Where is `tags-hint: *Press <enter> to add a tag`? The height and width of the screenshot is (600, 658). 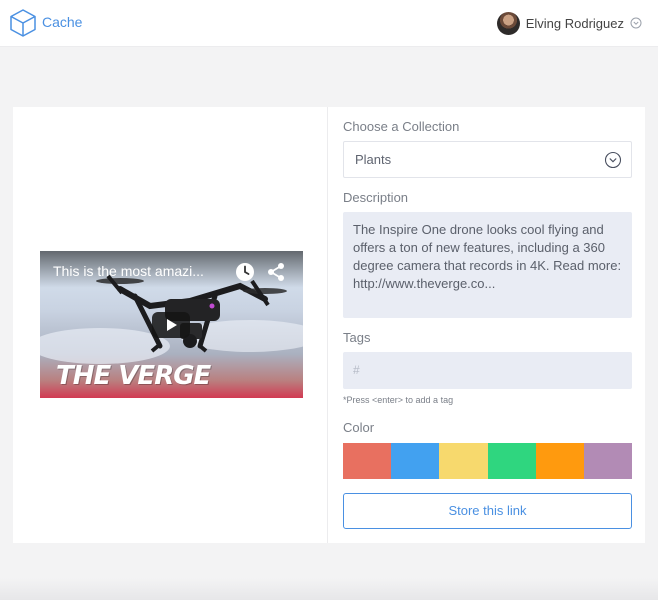
tags-hint: *Press <enter> to add a tag is located at coordinates (398, 400).